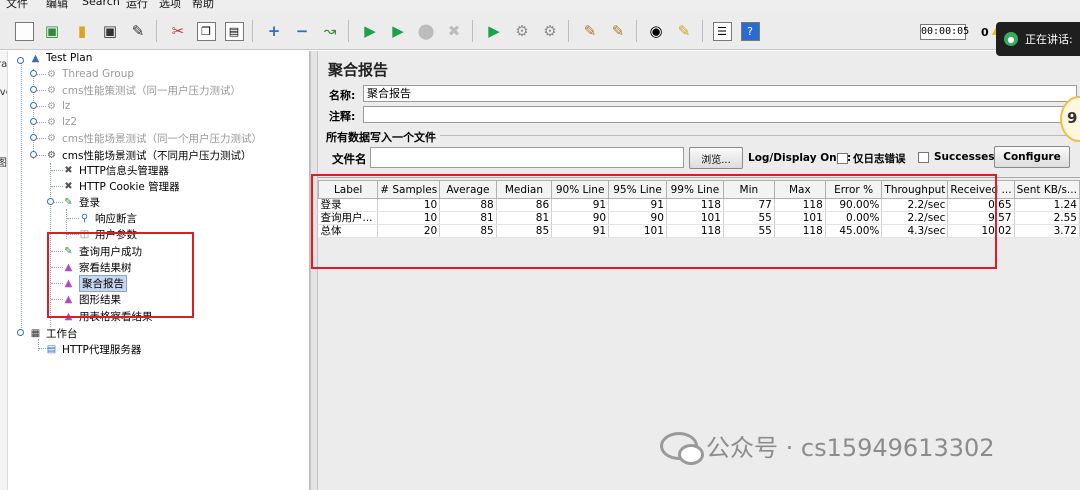  What do you see at coordinates (60, 122) in the screenshot?
I see `tree-node-lz2: ⚙ lz2` at bounding box center [60, 122].